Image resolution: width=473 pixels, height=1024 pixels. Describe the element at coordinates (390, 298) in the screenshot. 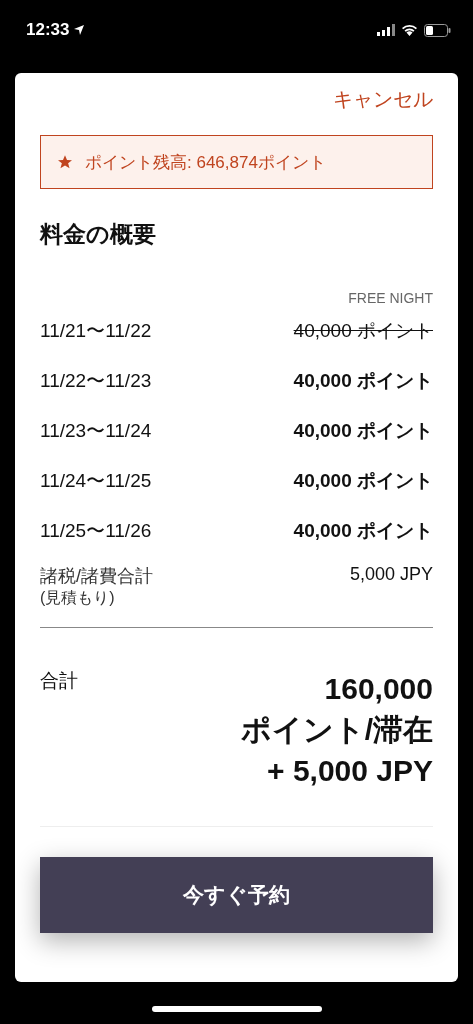

I see `column-label: FREE NIGHT` at that location.